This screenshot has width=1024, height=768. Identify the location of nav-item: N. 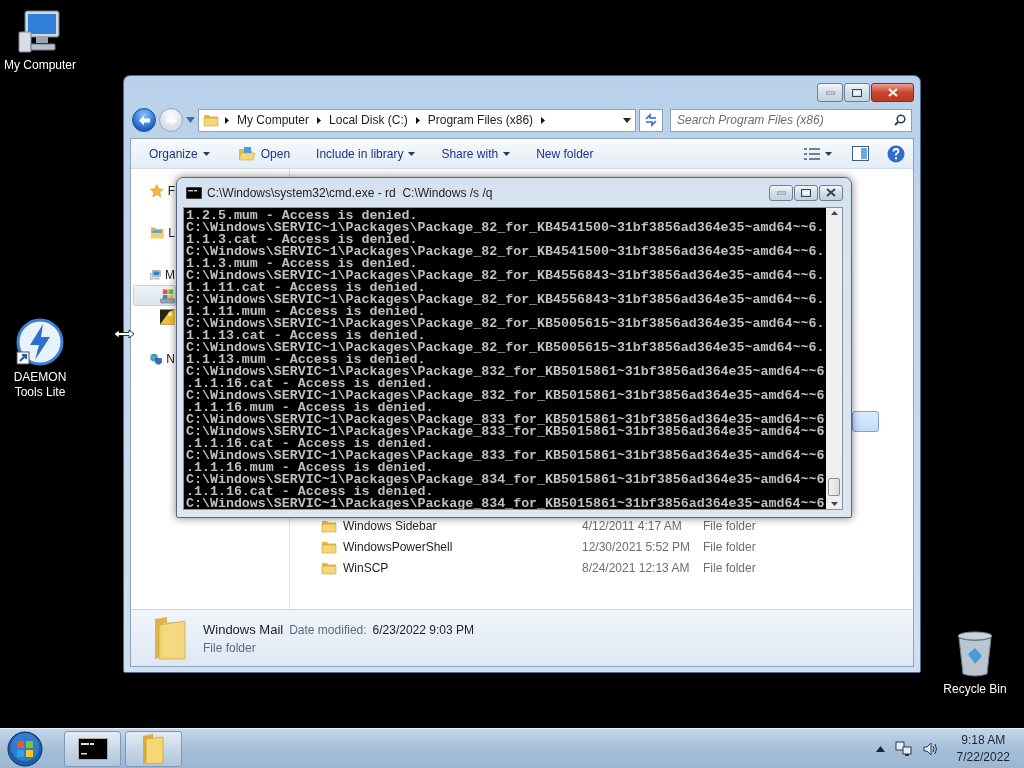
(154, 358).